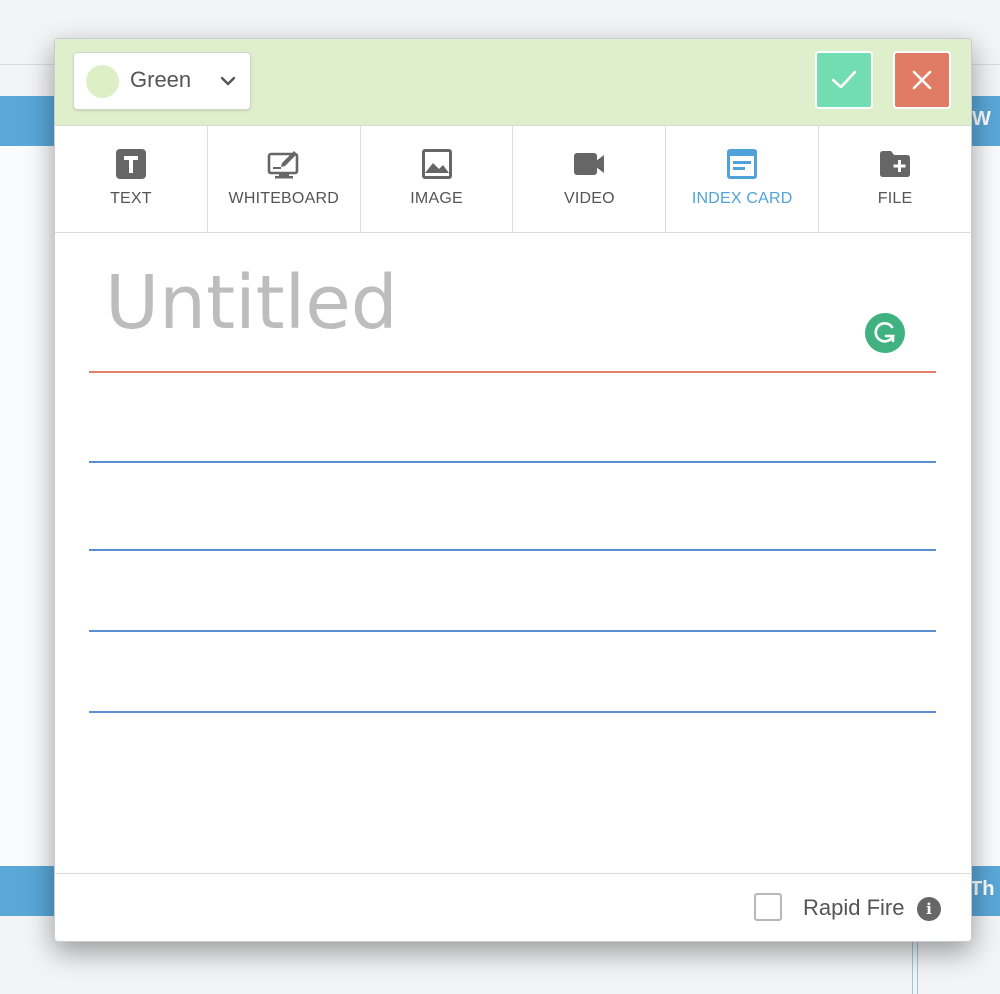  What do you see at coordinates (768, 907) in the screenshot?
I see `rapid-fire-checkbox` at bounding box center [768, 907].